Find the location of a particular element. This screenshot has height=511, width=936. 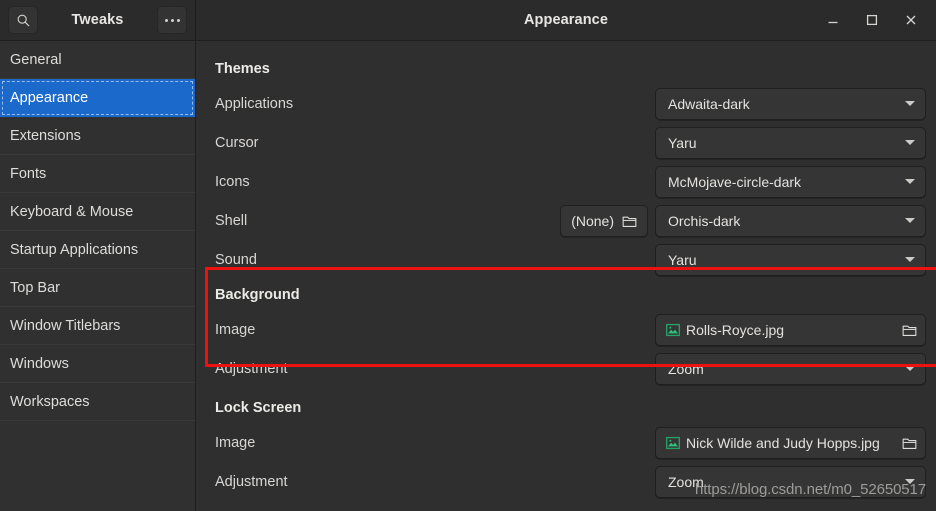

sidebar-item-label: Window Titlebars is located at coordinates (65, 325).